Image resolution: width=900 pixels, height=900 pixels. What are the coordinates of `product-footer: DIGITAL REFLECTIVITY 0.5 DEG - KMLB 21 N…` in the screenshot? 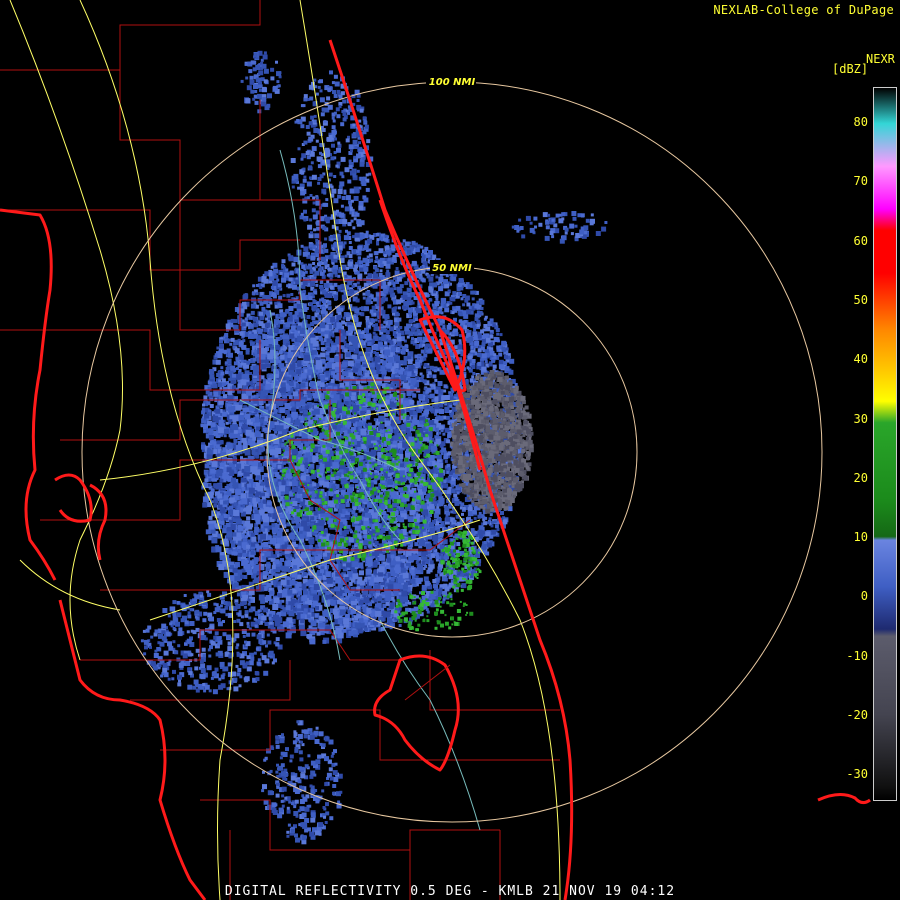 It's located at (450, 891).